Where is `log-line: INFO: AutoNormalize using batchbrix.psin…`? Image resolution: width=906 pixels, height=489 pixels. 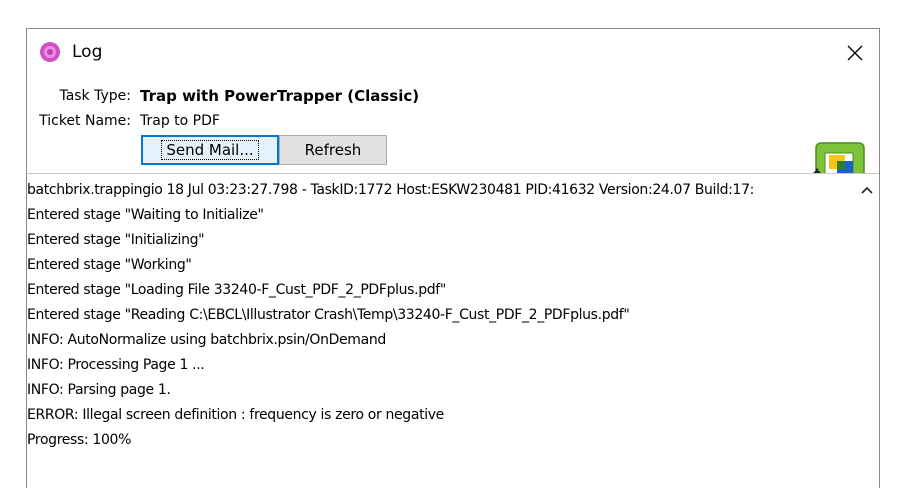 log-line: INFO: AutoNormalize using batchbrix.psin… is located at coordinates (206, 340).